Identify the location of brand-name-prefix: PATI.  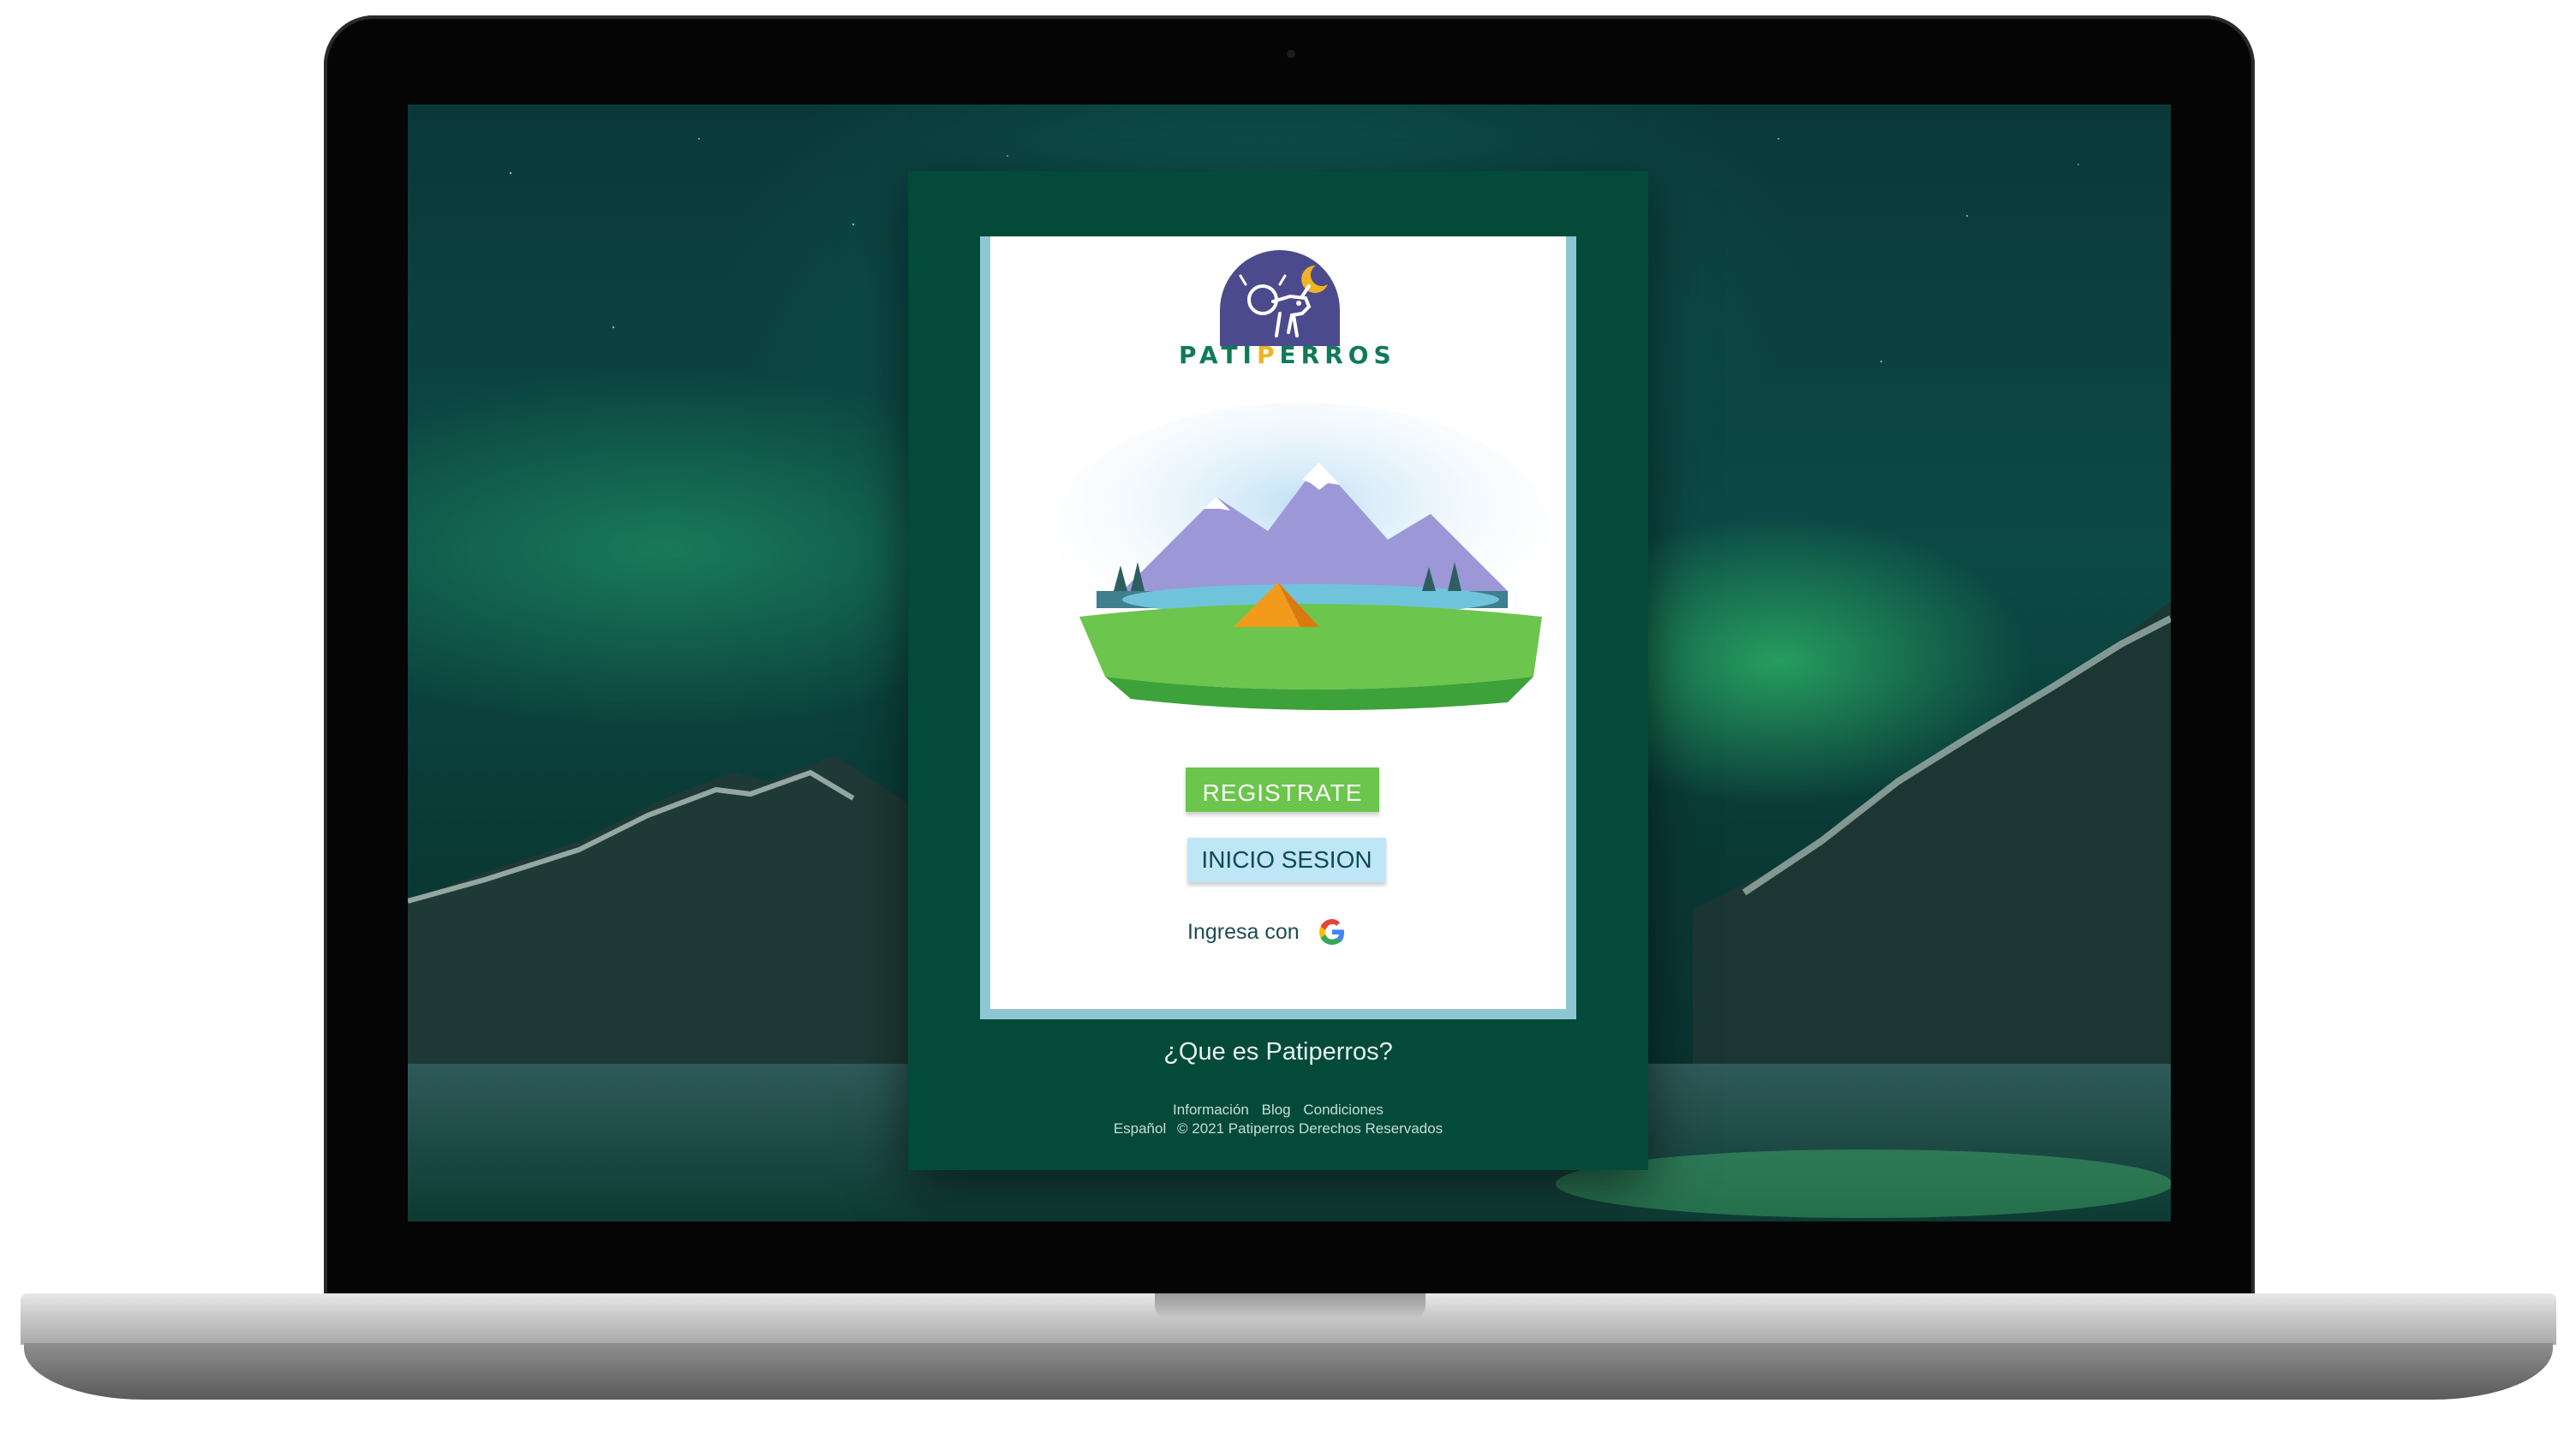
(1218, 355).